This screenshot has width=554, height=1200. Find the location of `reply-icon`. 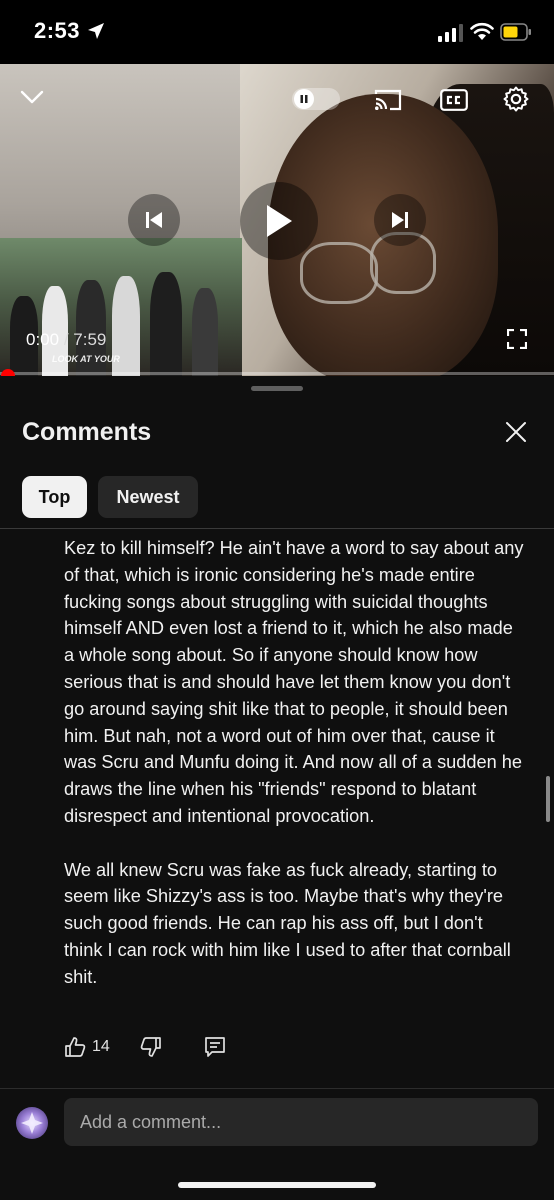

reply-icon is located at coordinates (215, 1047).